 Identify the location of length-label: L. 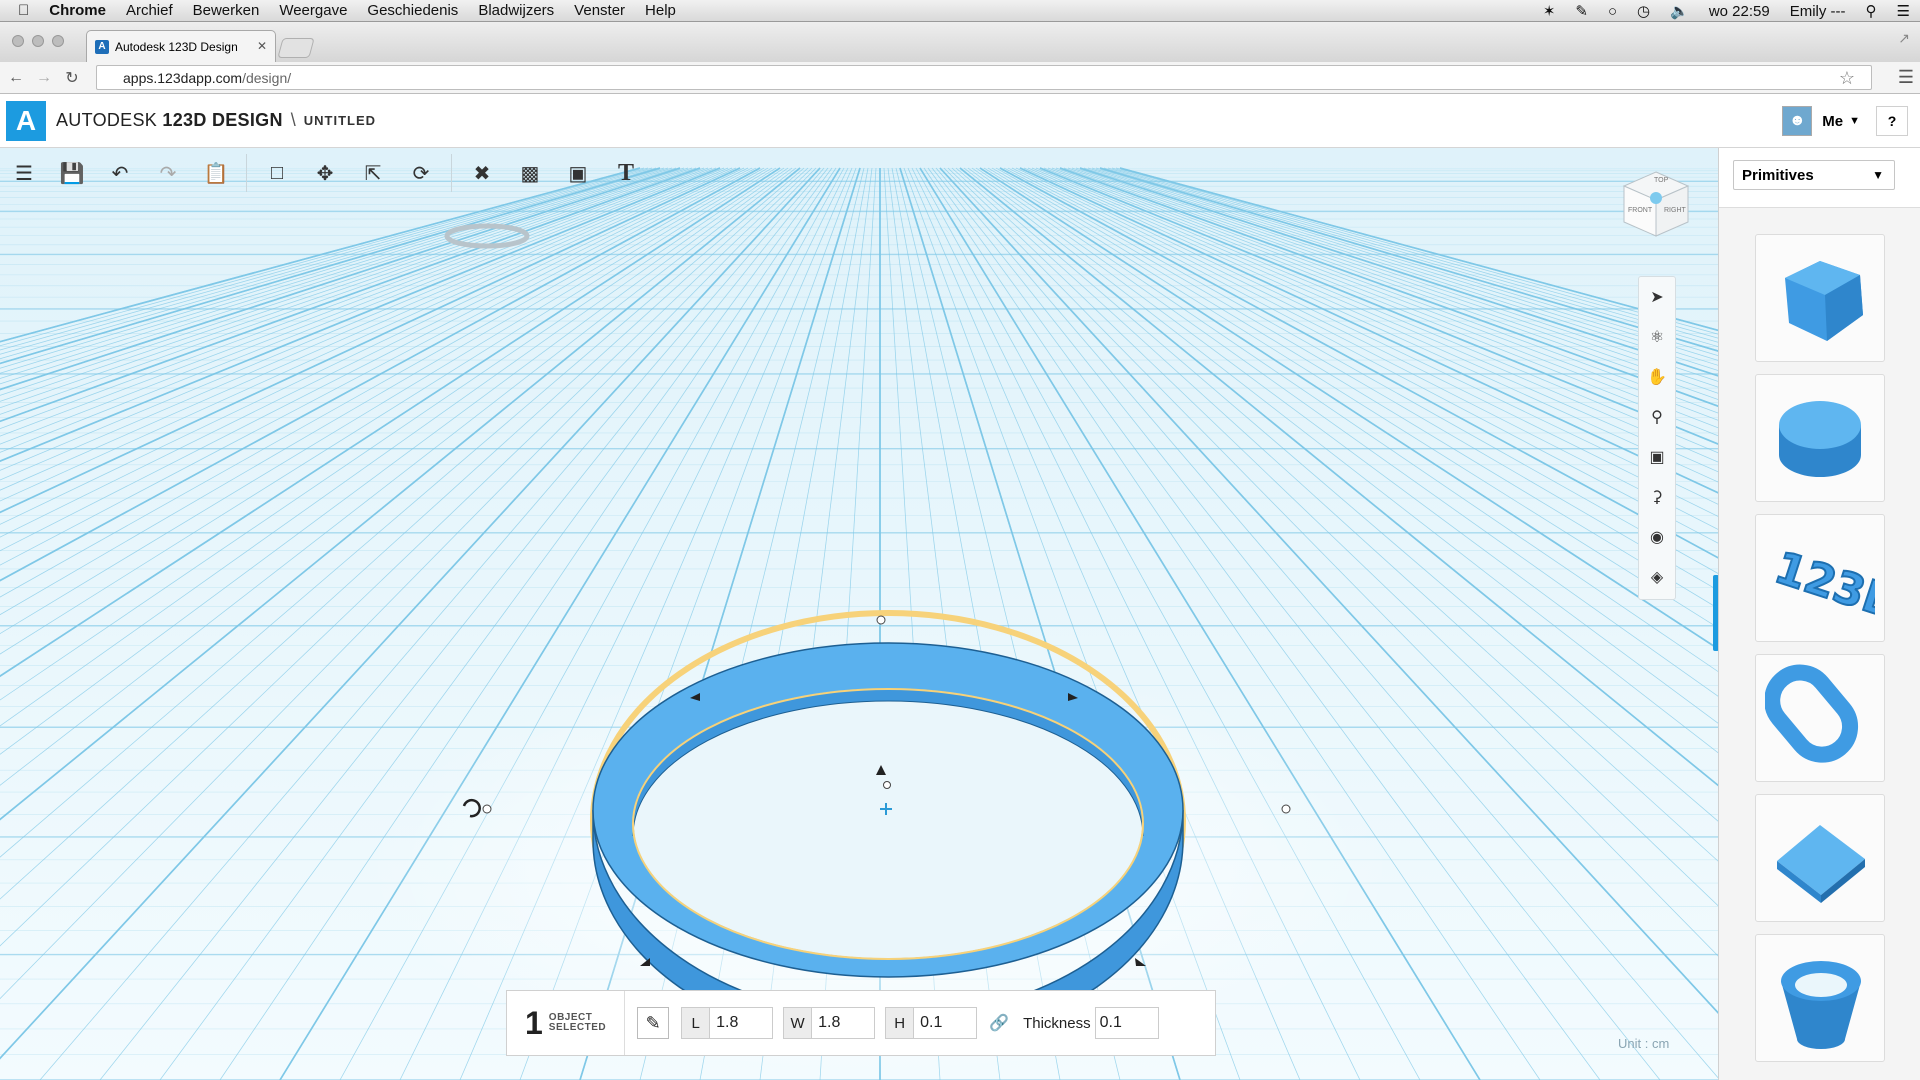
(696, 1023).